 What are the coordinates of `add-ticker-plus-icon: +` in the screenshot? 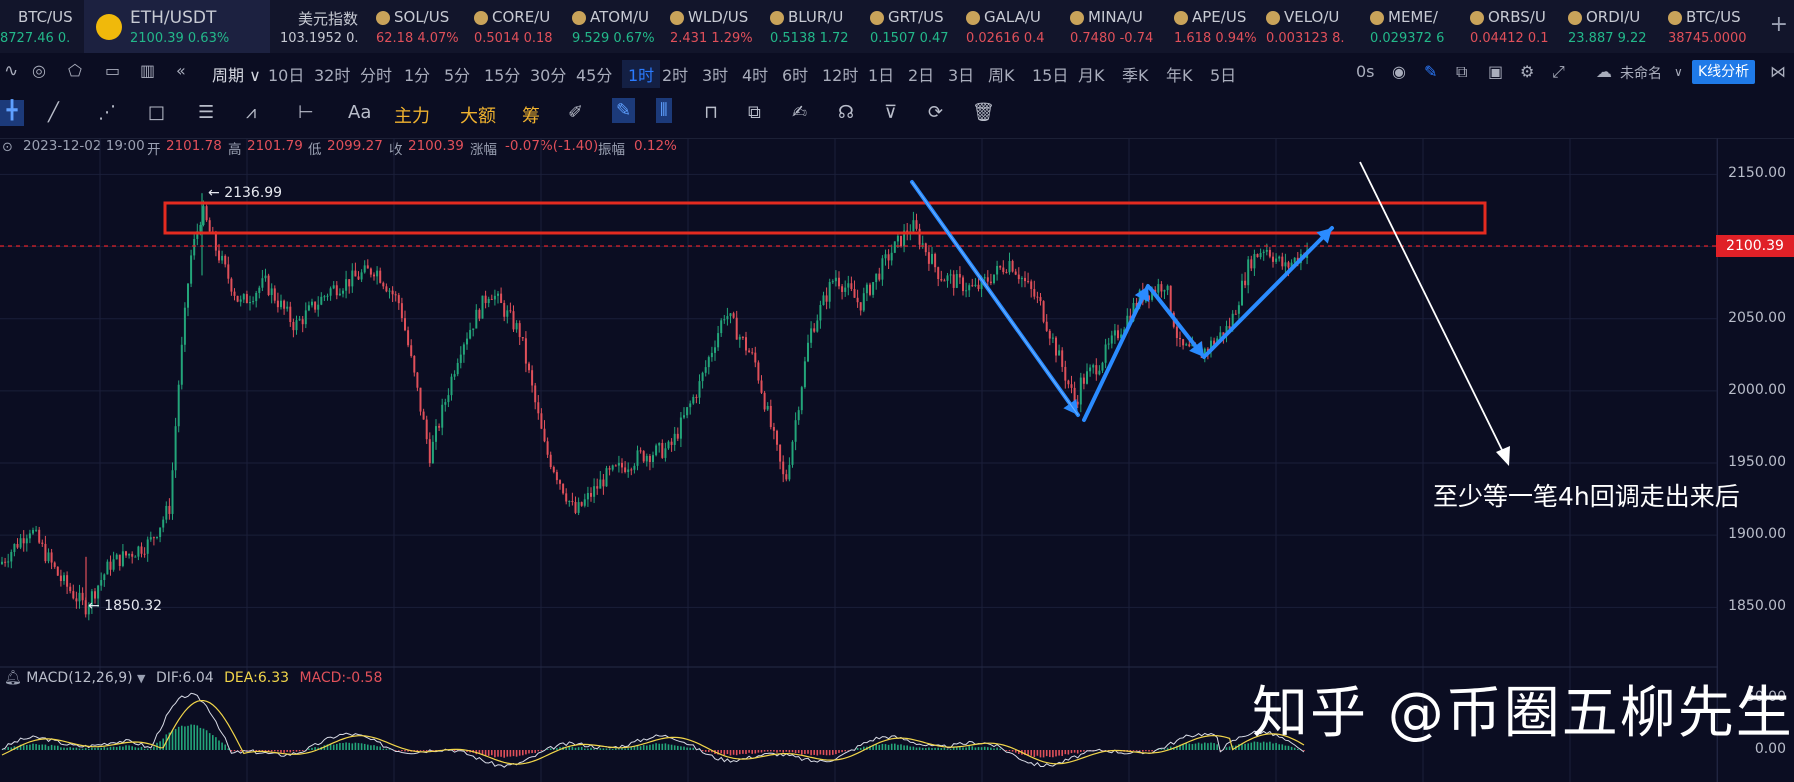 It's located at (1779, 24).